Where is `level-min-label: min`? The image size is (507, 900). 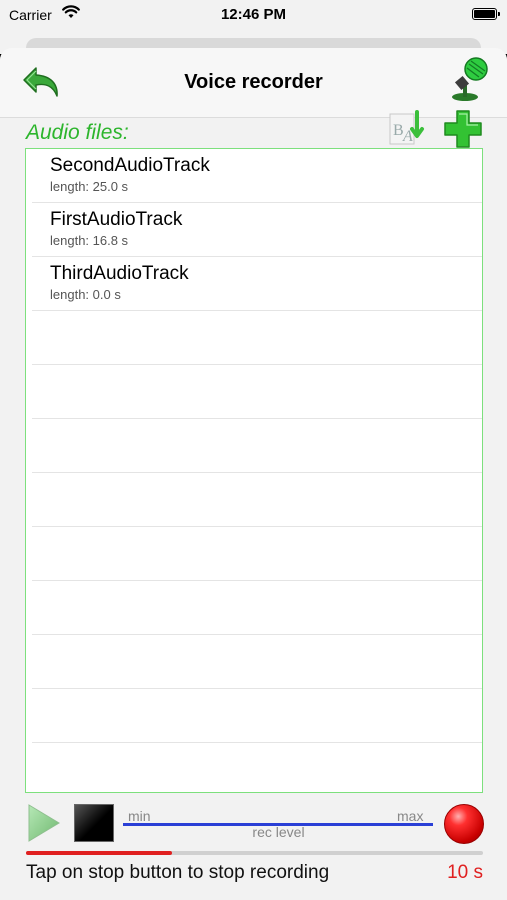 level-min-label: min is located at coordinates (139, 816).